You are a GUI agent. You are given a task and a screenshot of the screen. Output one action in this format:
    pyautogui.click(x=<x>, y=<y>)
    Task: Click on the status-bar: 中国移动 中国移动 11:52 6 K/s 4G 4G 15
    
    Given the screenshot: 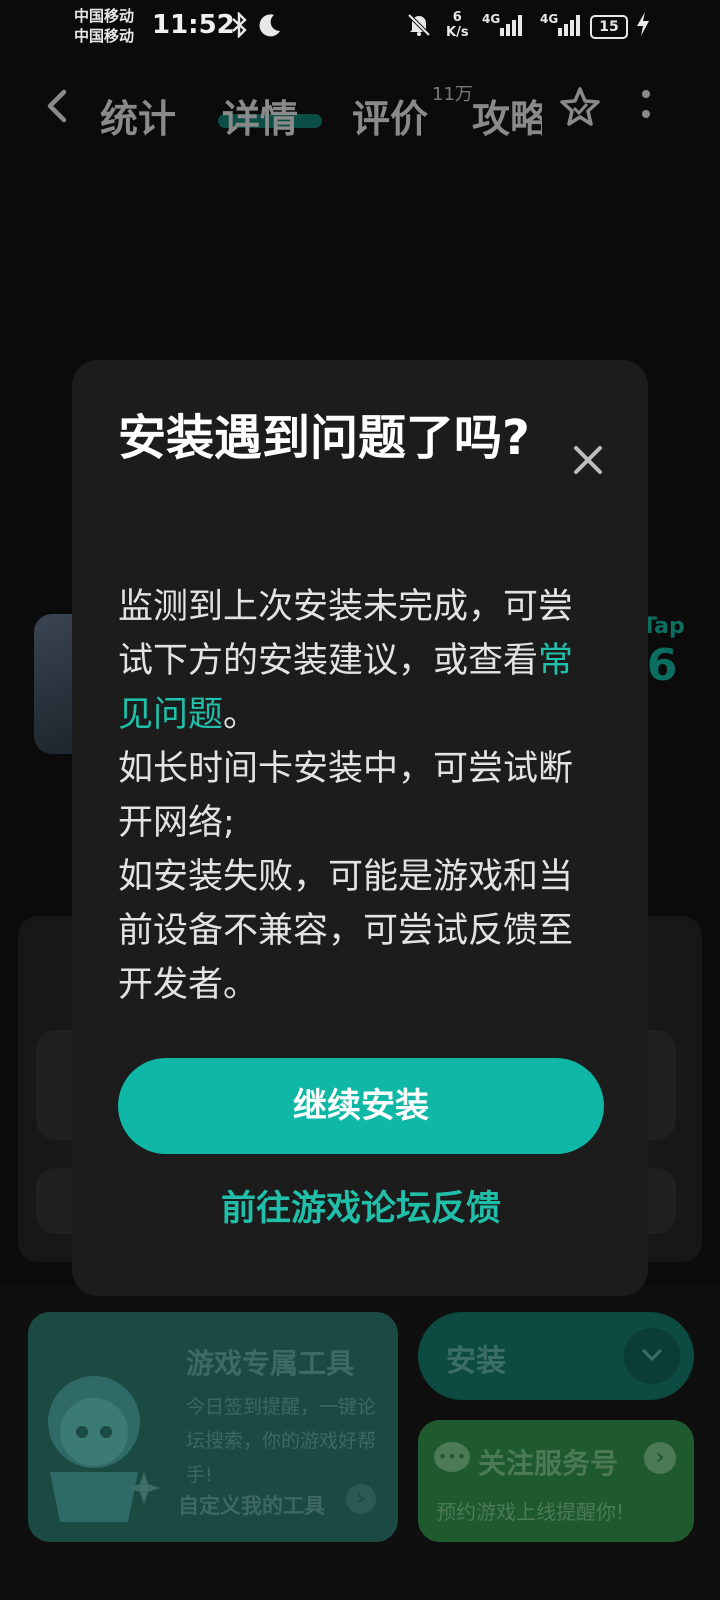 What is the action you would take?
    pyautogui.click(x=360, y=25)
    